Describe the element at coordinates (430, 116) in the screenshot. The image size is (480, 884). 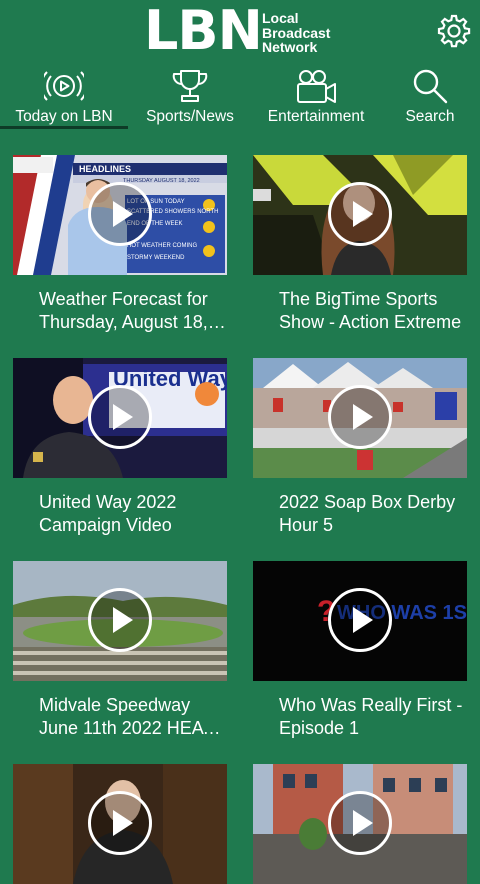
I see `tab-label: Search` at that location.